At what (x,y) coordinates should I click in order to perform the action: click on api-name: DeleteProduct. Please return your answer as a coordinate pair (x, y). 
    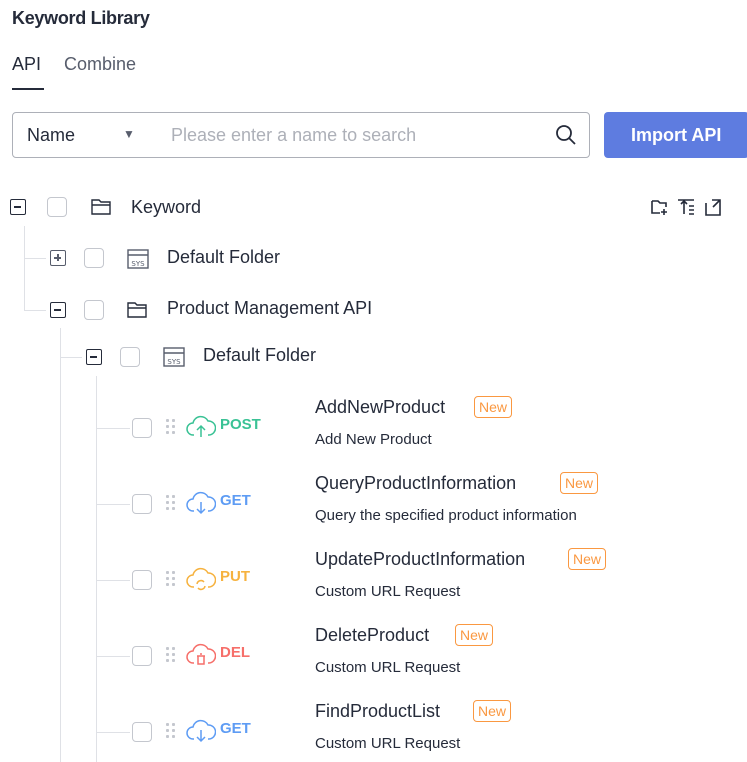
    Looking at the image, I should click on (372, 635).